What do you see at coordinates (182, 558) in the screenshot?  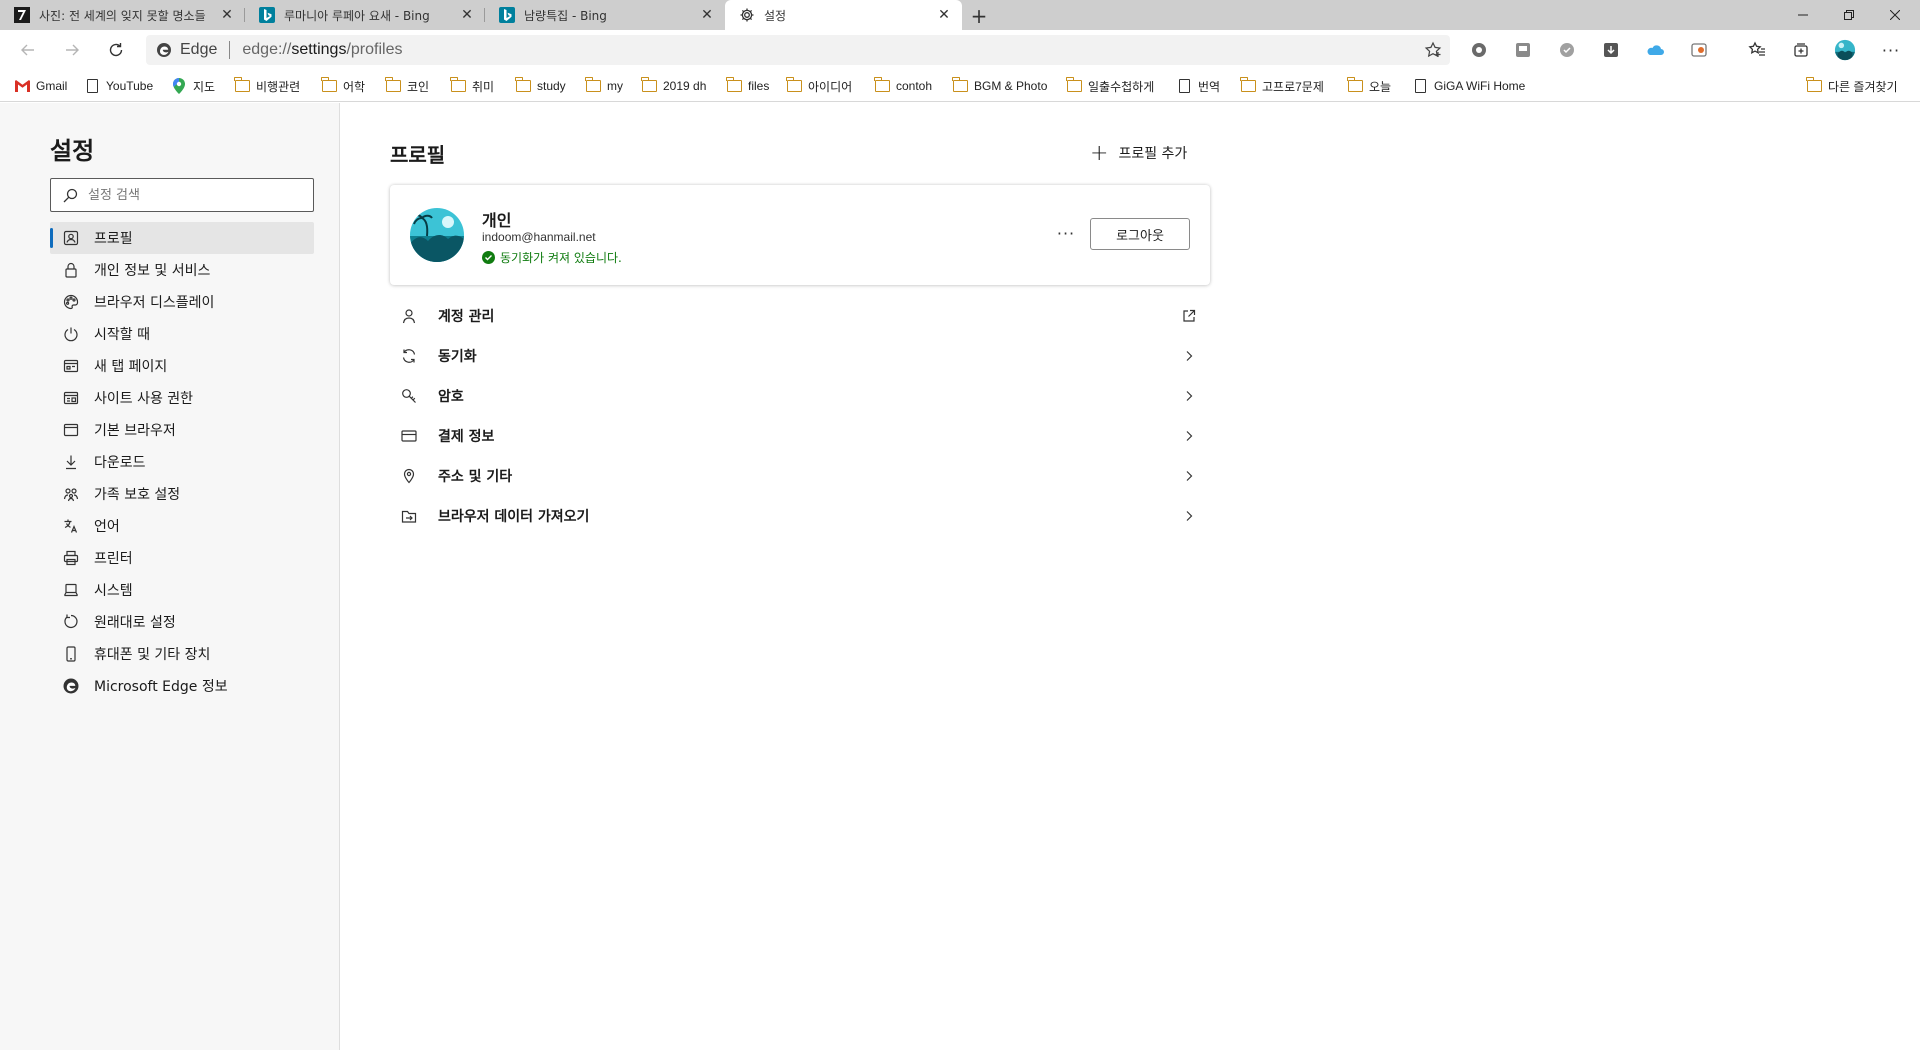 I see `sidebar-item-printers: 프린터` at bounding box center [182, 558].